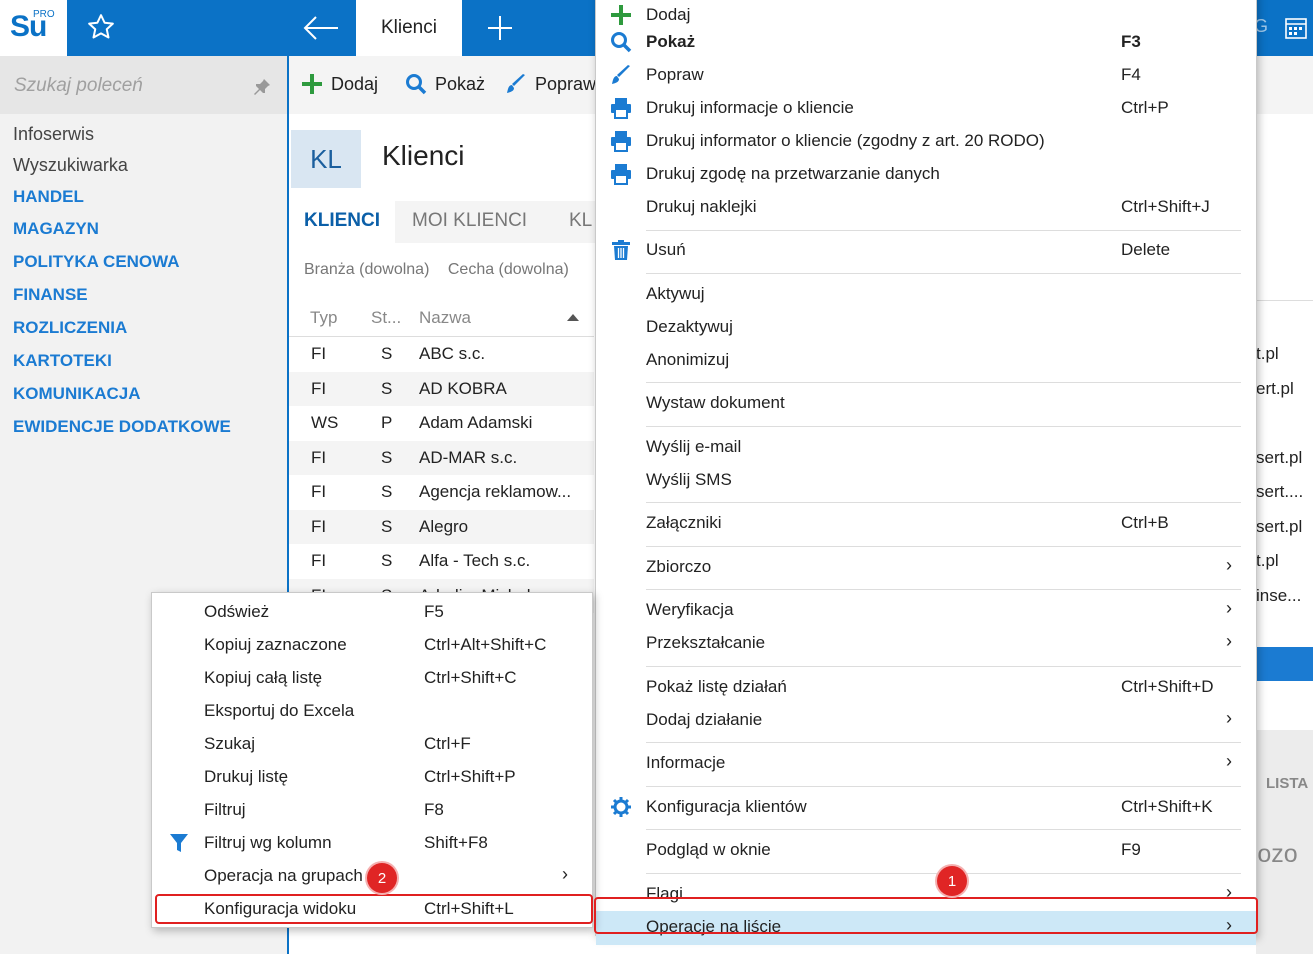  What do you see at coordinates (372, 744) in the screenshot?
I see `submenu-item-szukaj: Szukaj Ctrl+F` at bounding box center [372, 744].